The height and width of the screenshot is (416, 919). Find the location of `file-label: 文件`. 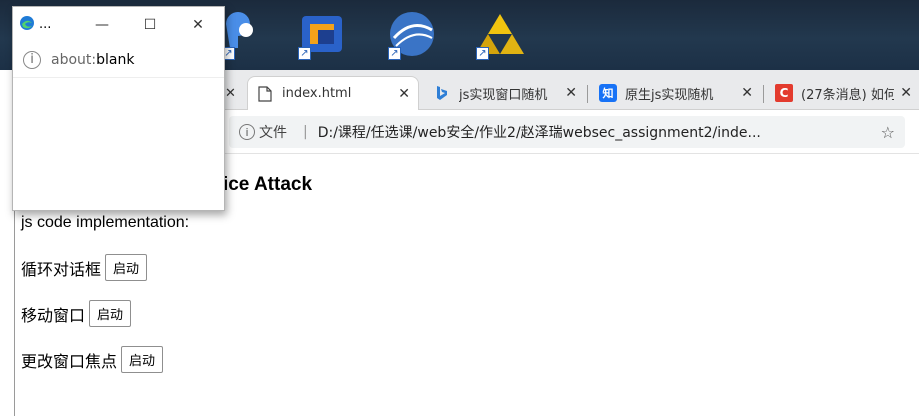

file-label: 文件 is located at coordinates (273, 133).